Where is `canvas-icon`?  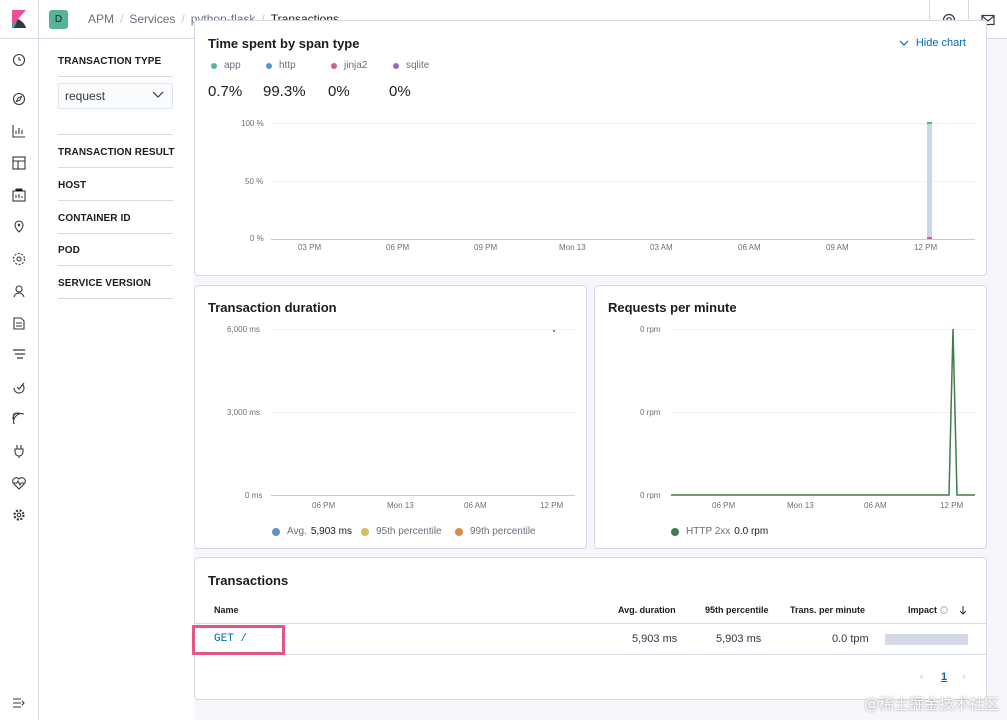
canvas-icon is located at coordinates (19, 195).